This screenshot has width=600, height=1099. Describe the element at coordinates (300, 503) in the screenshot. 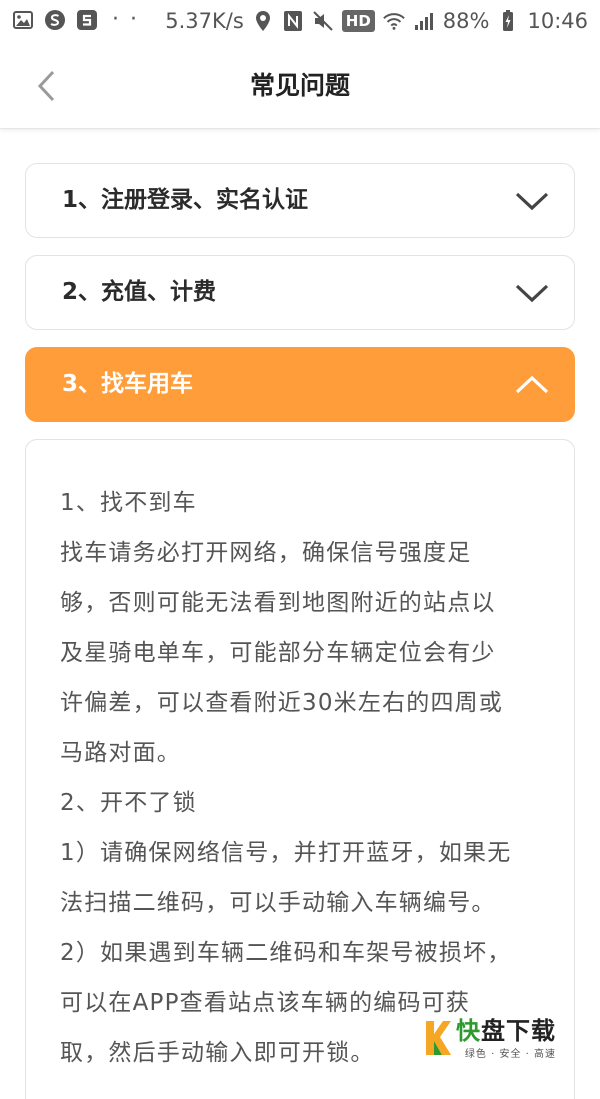

I see `answer-line: 1、找不到车` at that location.